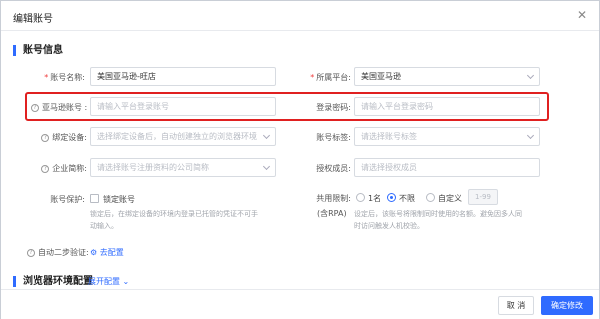 This screenshot has height=319, width=600. I want to click on limit-radio-unlimited, so click(391, 197).